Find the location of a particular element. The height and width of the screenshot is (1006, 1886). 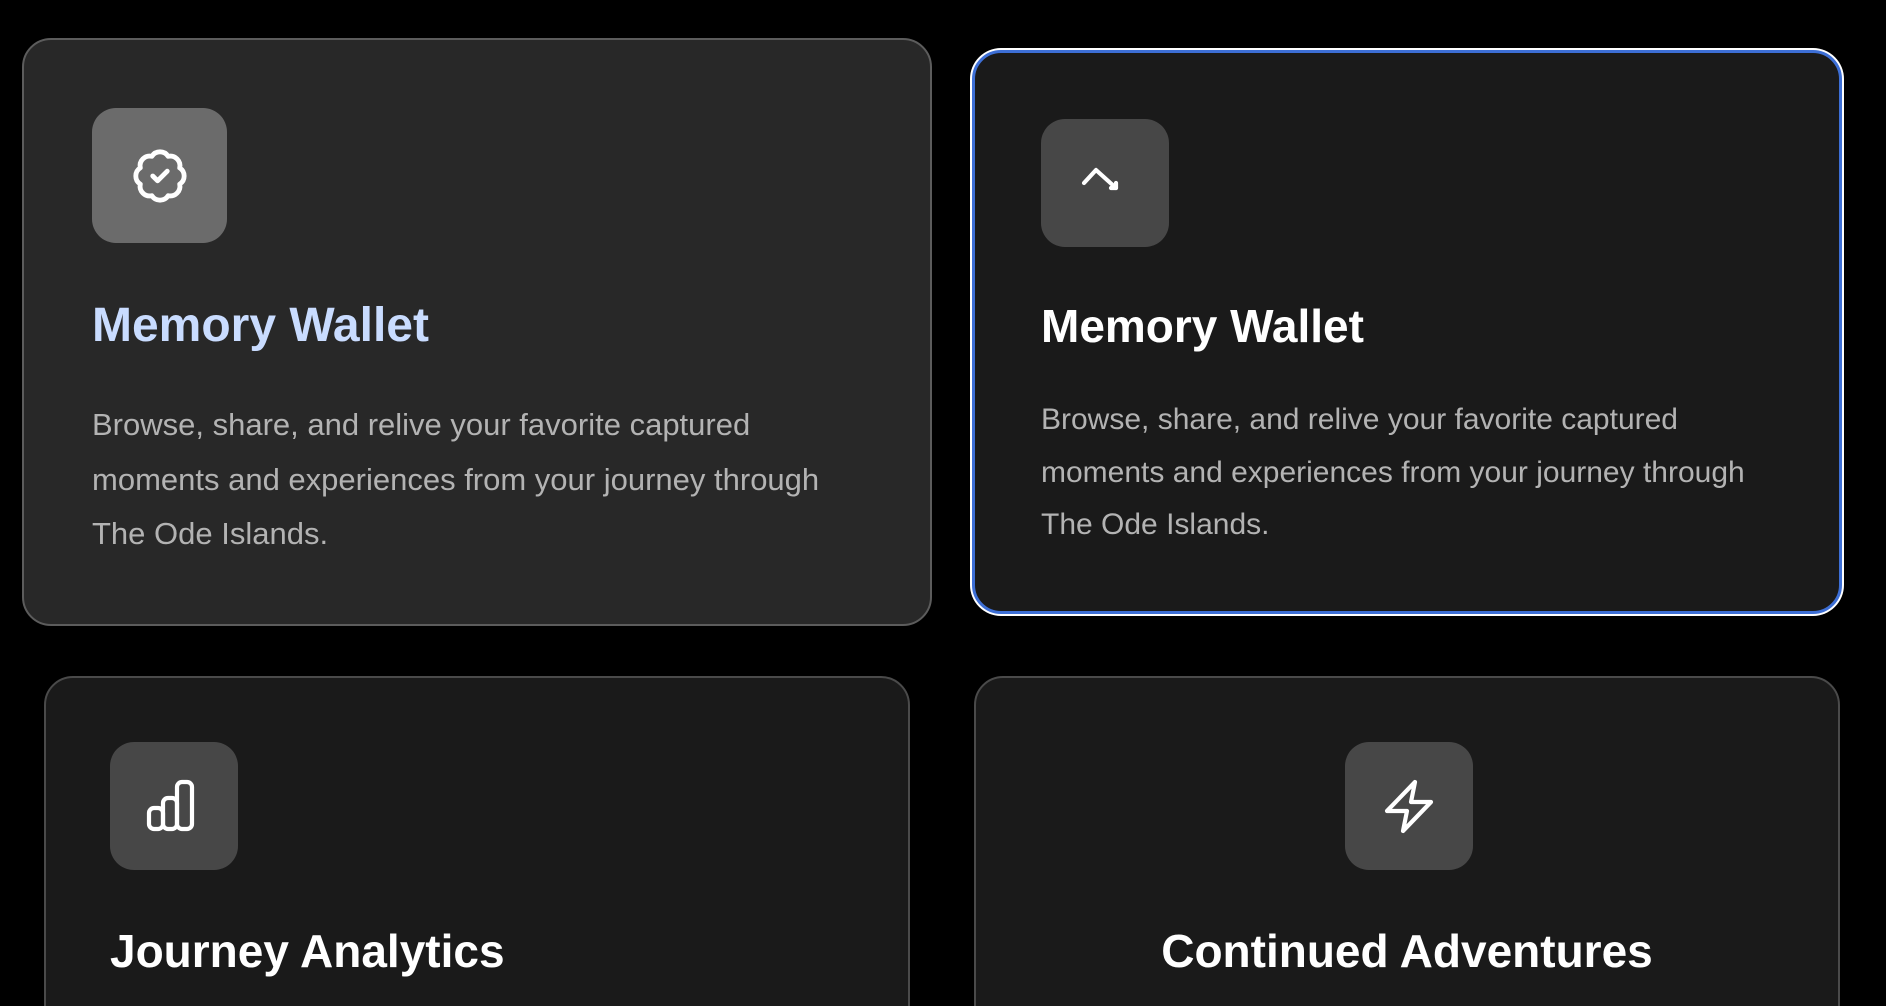

lightning-icon is located at coordinates (1409, 806).